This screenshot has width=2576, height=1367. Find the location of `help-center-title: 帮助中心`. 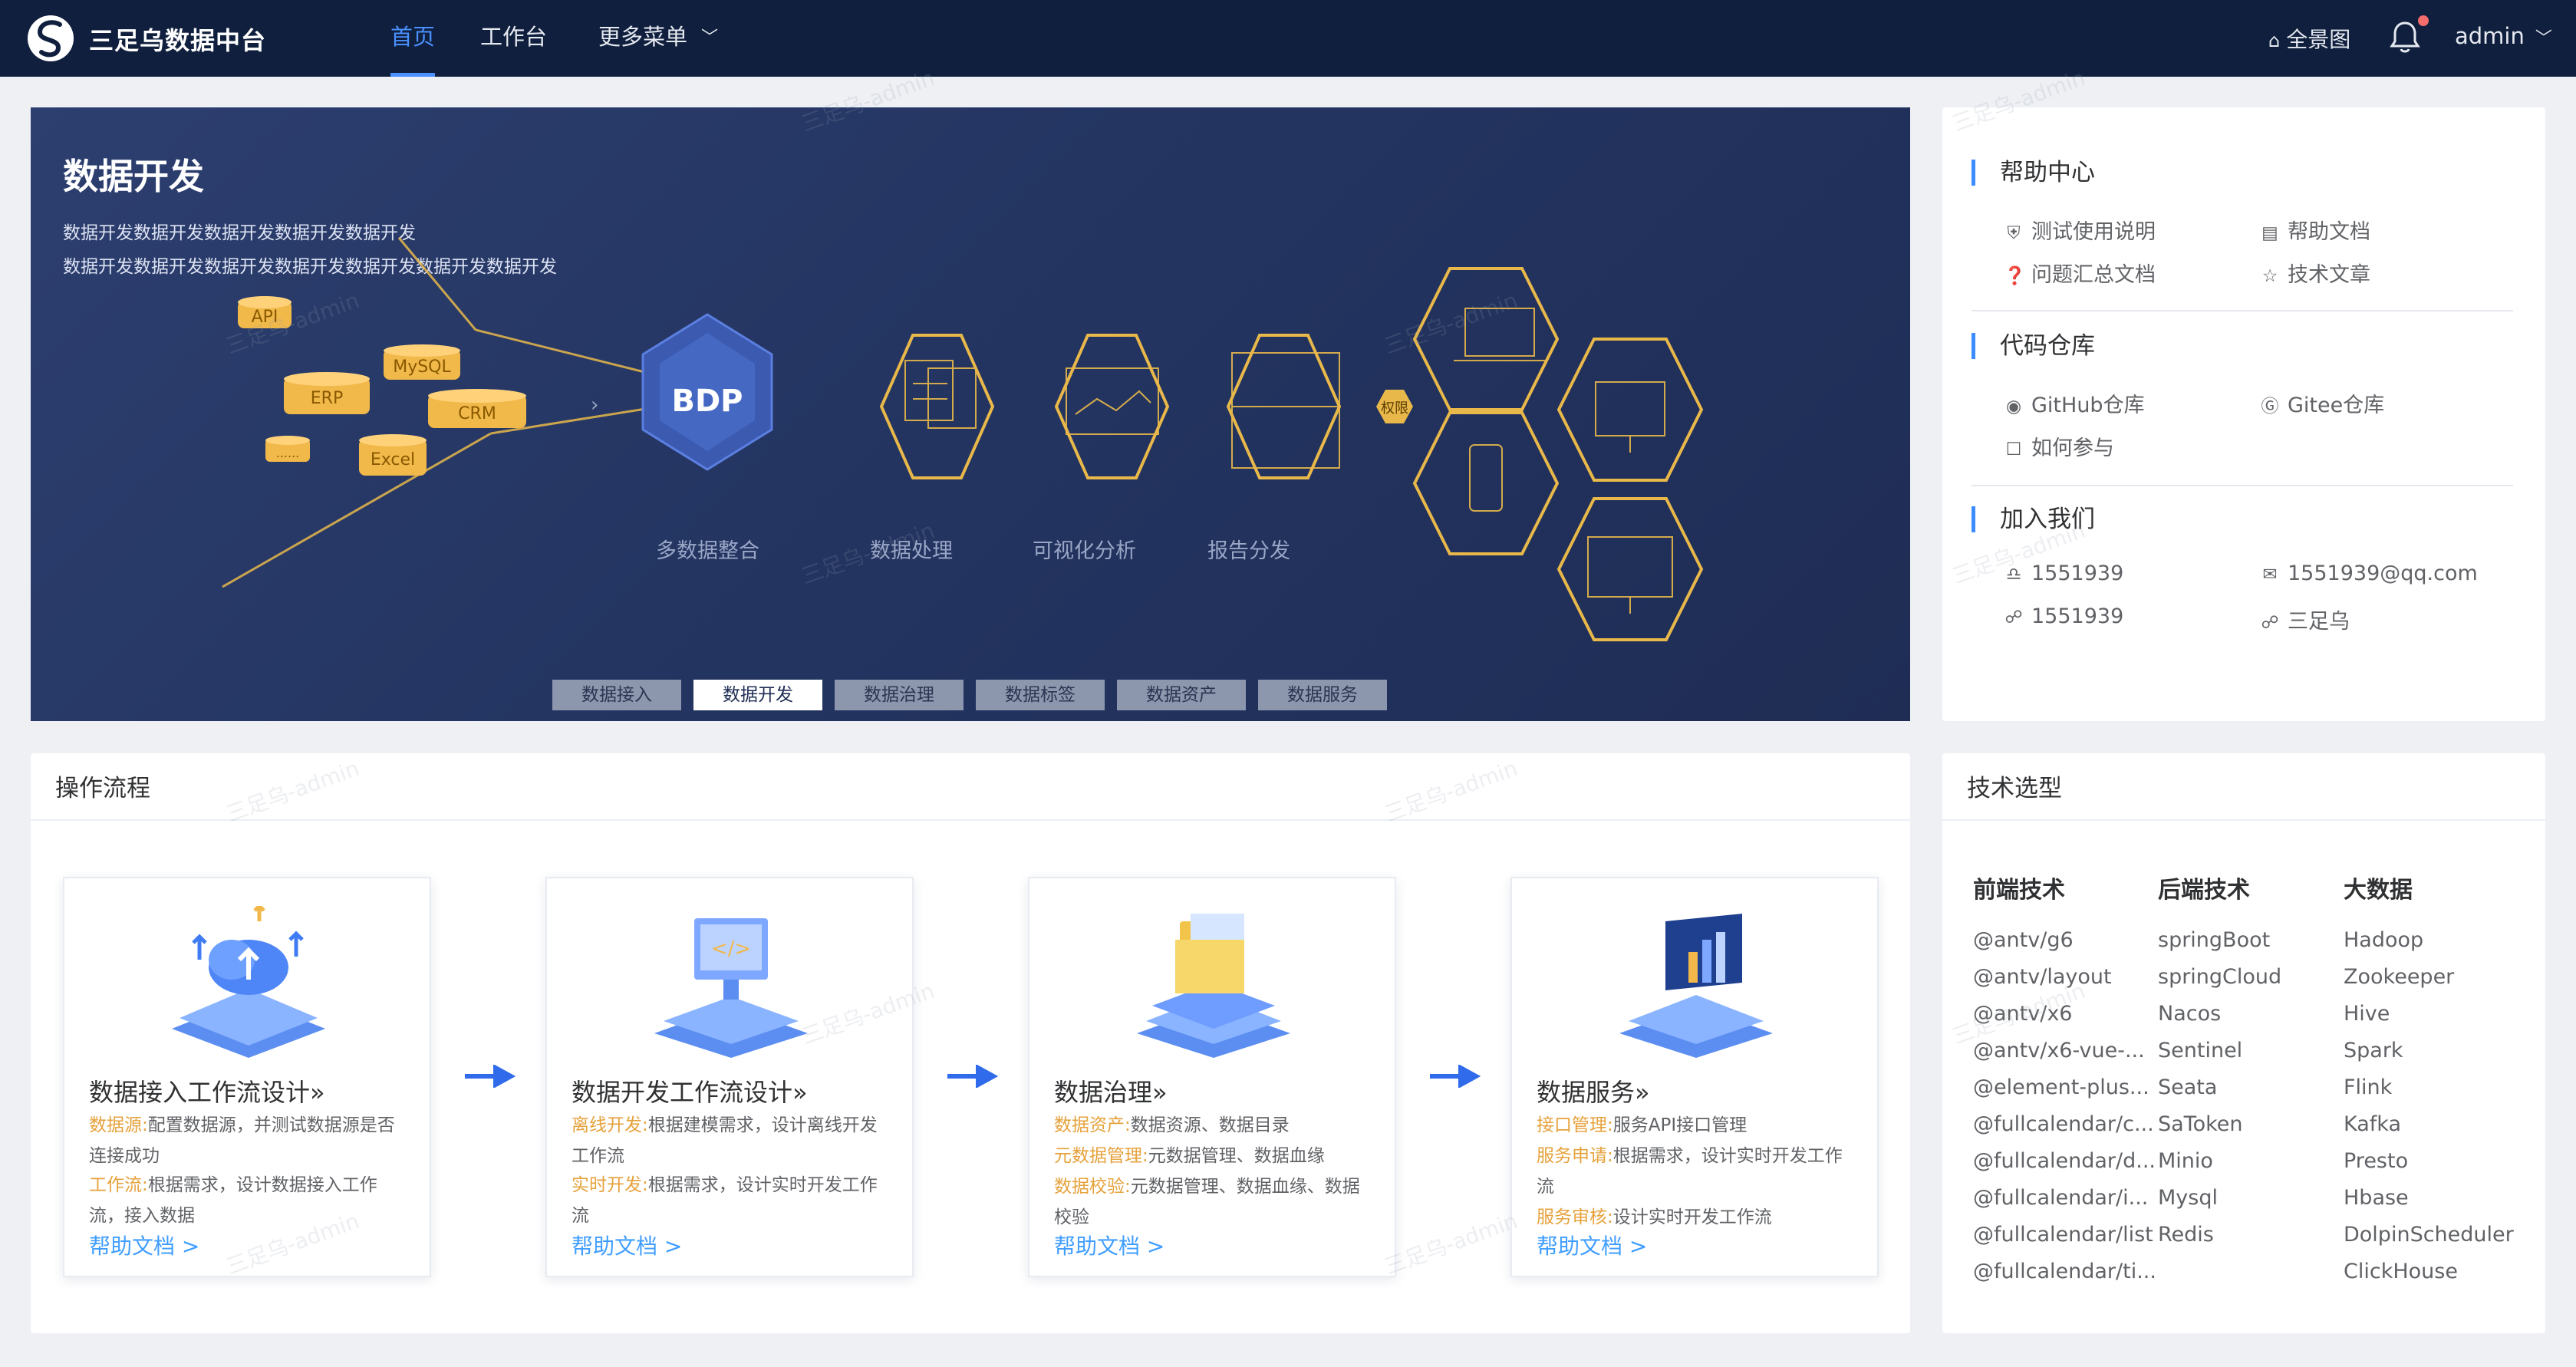

help-center-title: 帮助中心 is located at coordinates (2033, 173).